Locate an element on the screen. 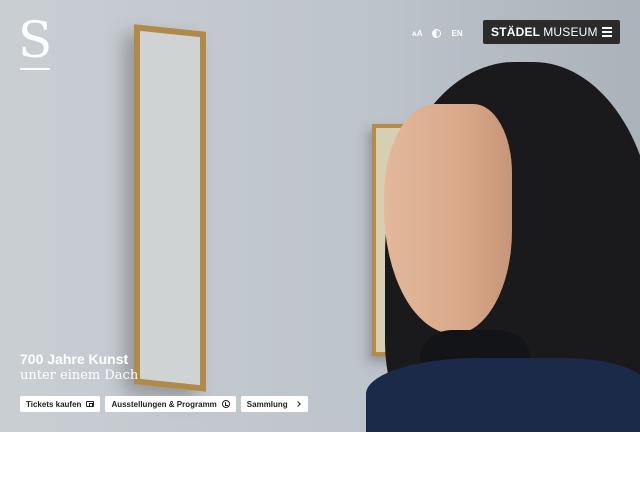 The height and width of the screenshot is (480, 640). logo-underline is located at coordinates (35, 69).